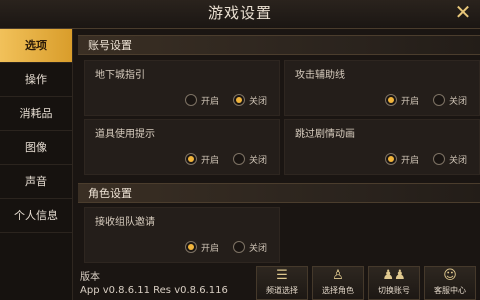  What do you see at coordinates (320, 75) in the screenshot?
I see `setting-label: 攻击辅助线` at bounding box center [320, 75].